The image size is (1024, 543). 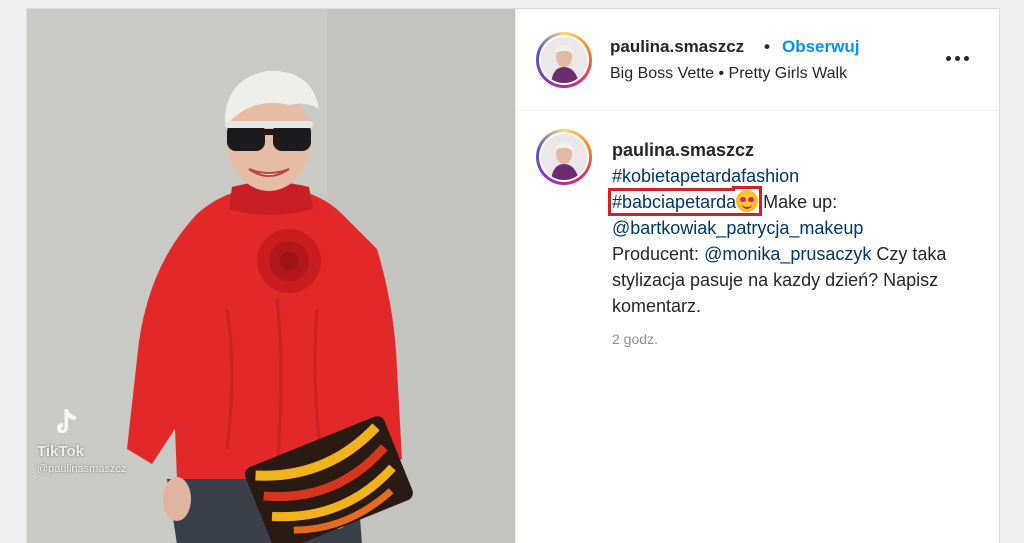 I want to click on hashtag-link: #kobietapetardafashion, so click(x=705, y=176).